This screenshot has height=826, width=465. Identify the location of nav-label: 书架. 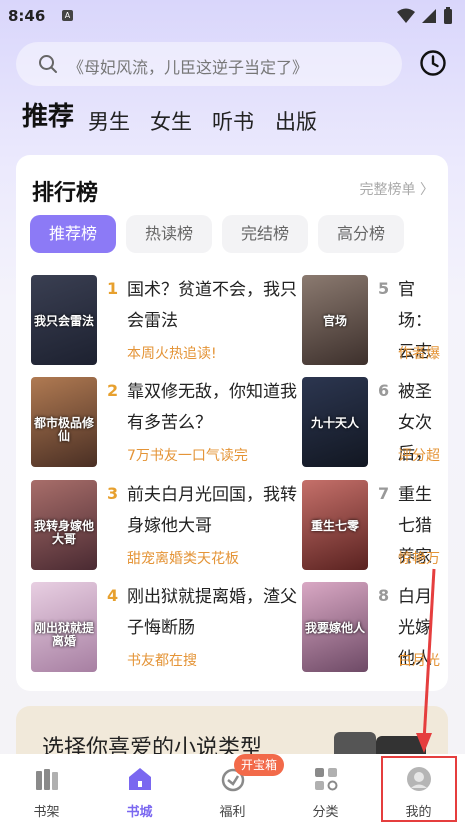
(46, 812).